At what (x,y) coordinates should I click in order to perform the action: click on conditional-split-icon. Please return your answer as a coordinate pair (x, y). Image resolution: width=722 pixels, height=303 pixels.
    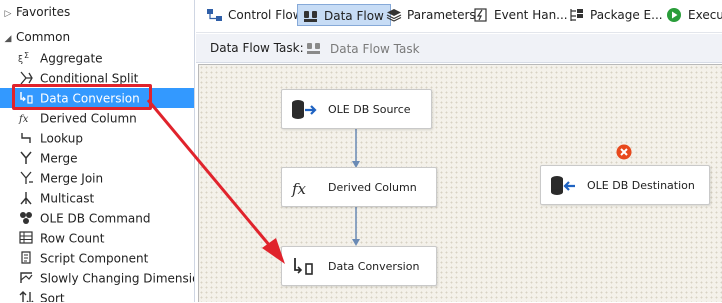
    Looking at the image, I should click on (26, 77).